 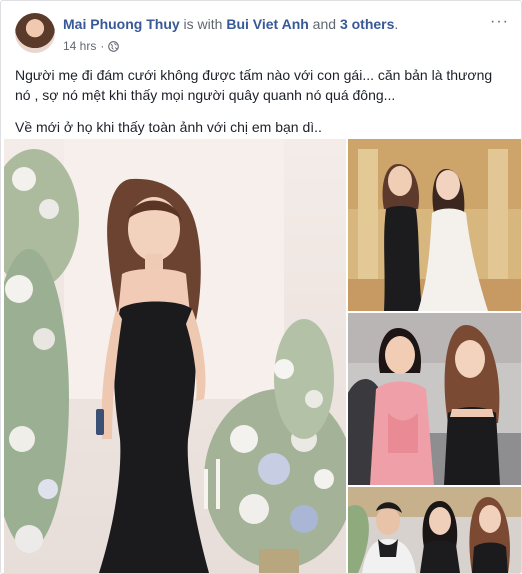 I want to click on author-avatar, so click(x=35, y=33).